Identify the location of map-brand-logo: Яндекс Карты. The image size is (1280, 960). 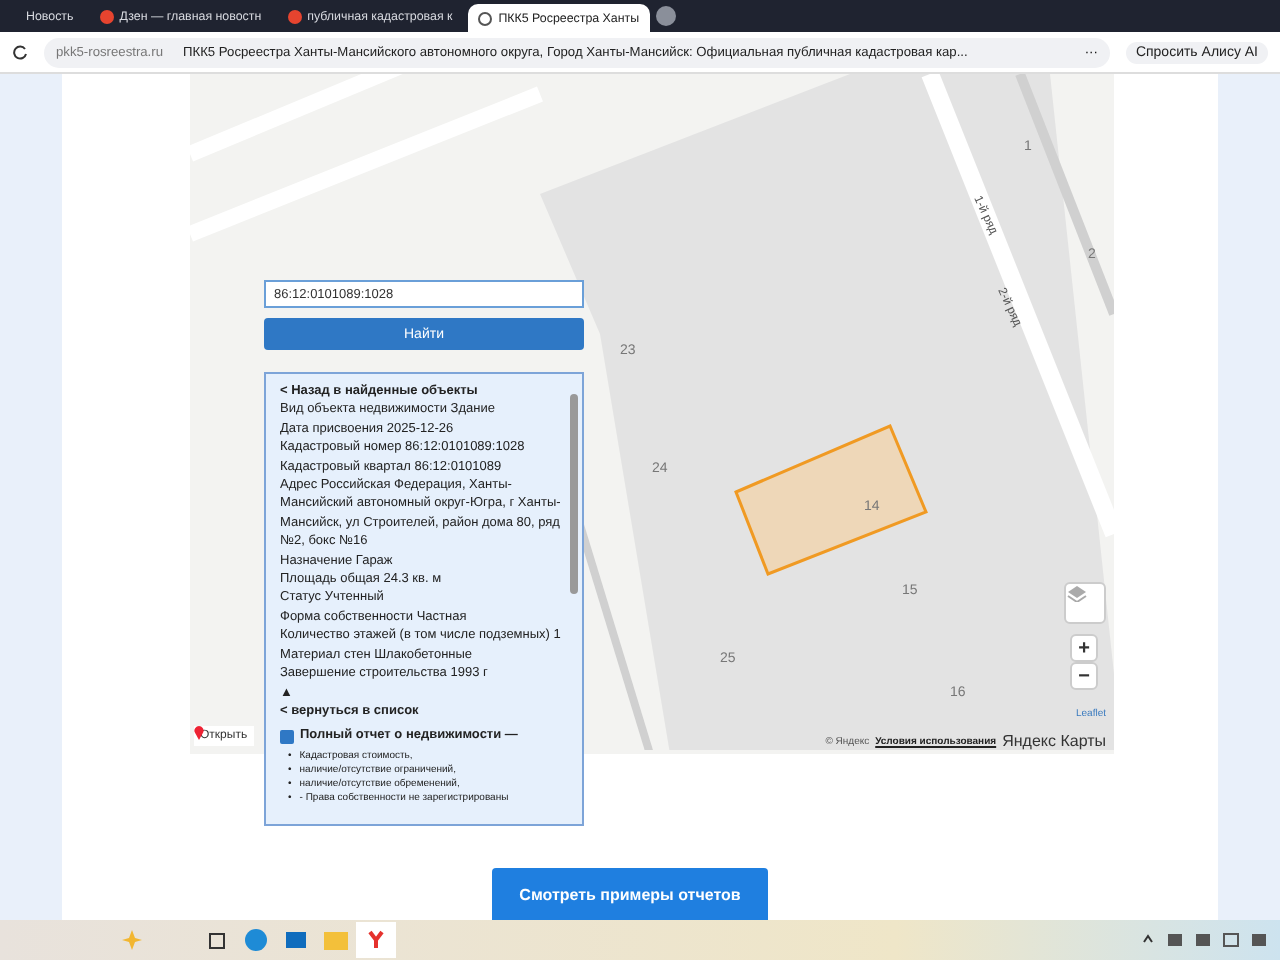
(1054, 741).